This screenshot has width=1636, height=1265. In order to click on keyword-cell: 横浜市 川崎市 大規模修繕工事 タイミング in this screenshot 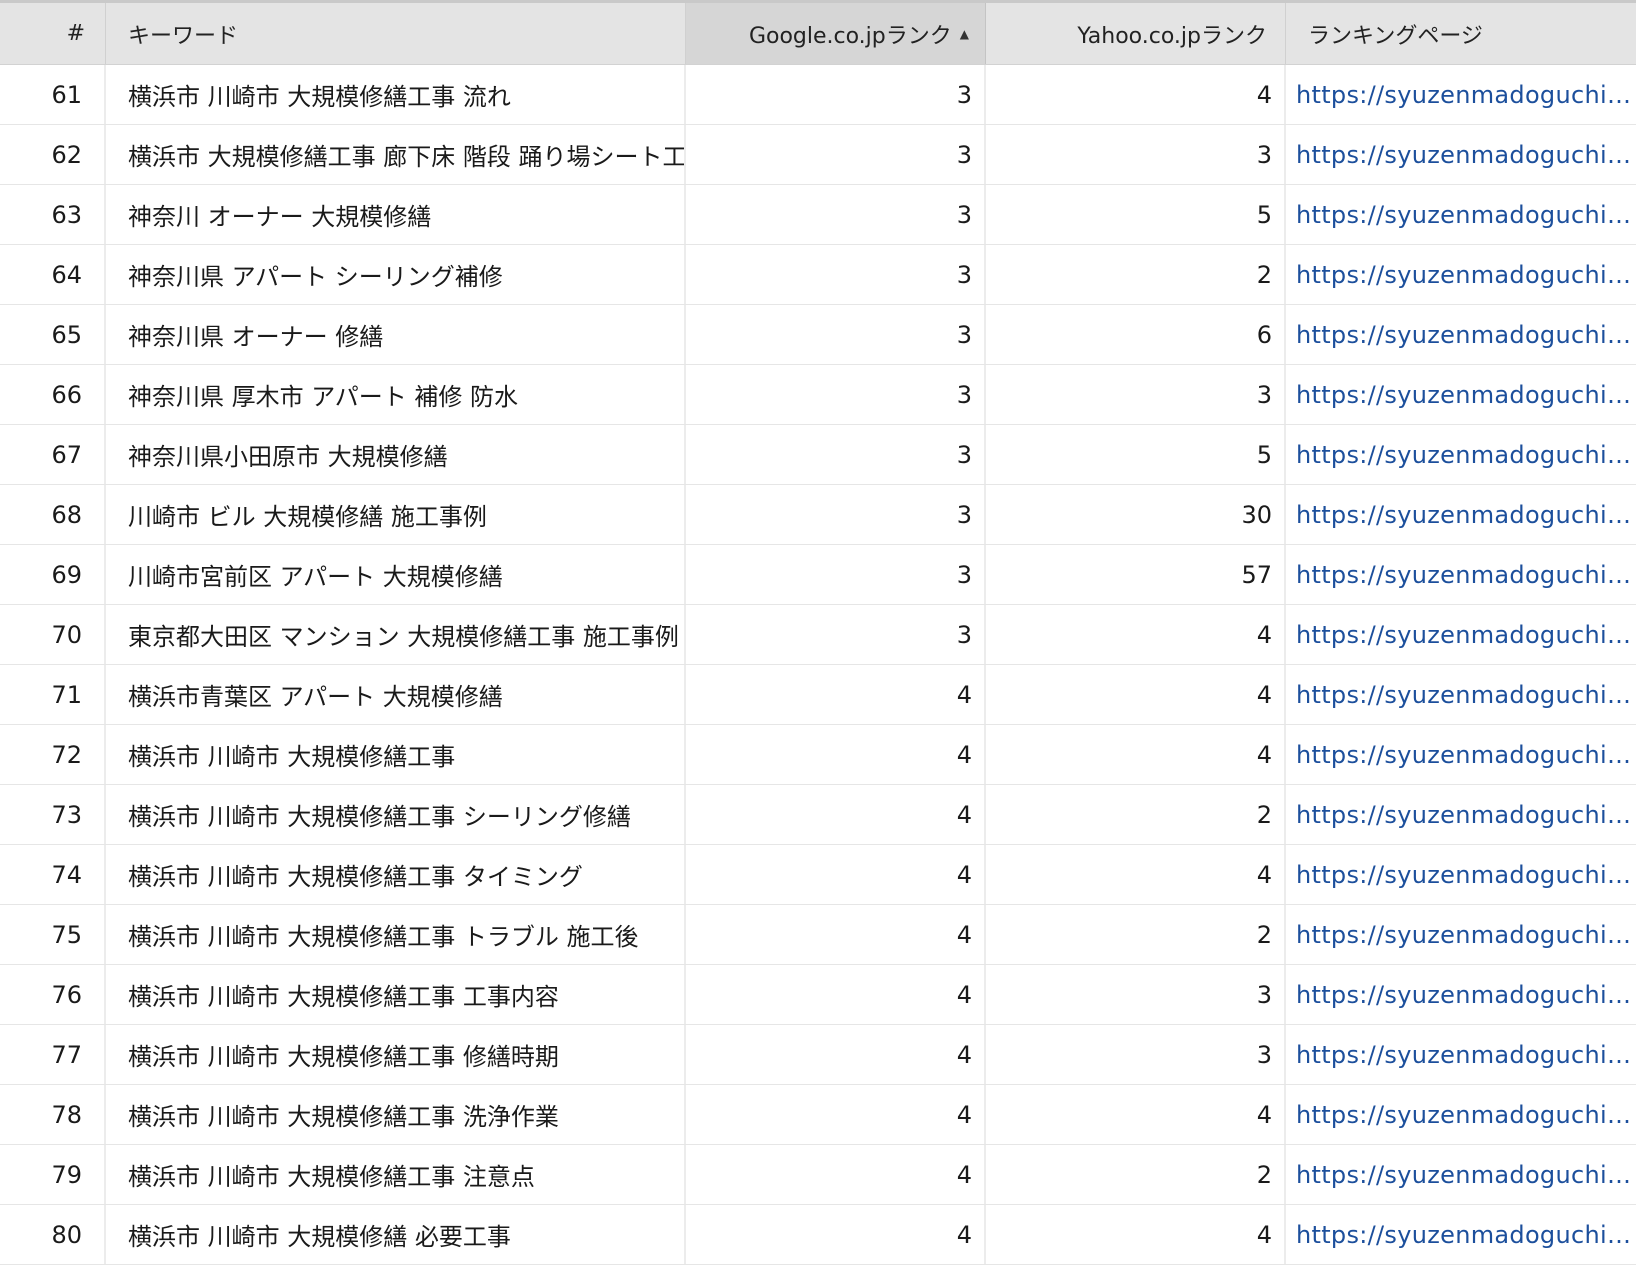, I will do `click(396, 874)`.